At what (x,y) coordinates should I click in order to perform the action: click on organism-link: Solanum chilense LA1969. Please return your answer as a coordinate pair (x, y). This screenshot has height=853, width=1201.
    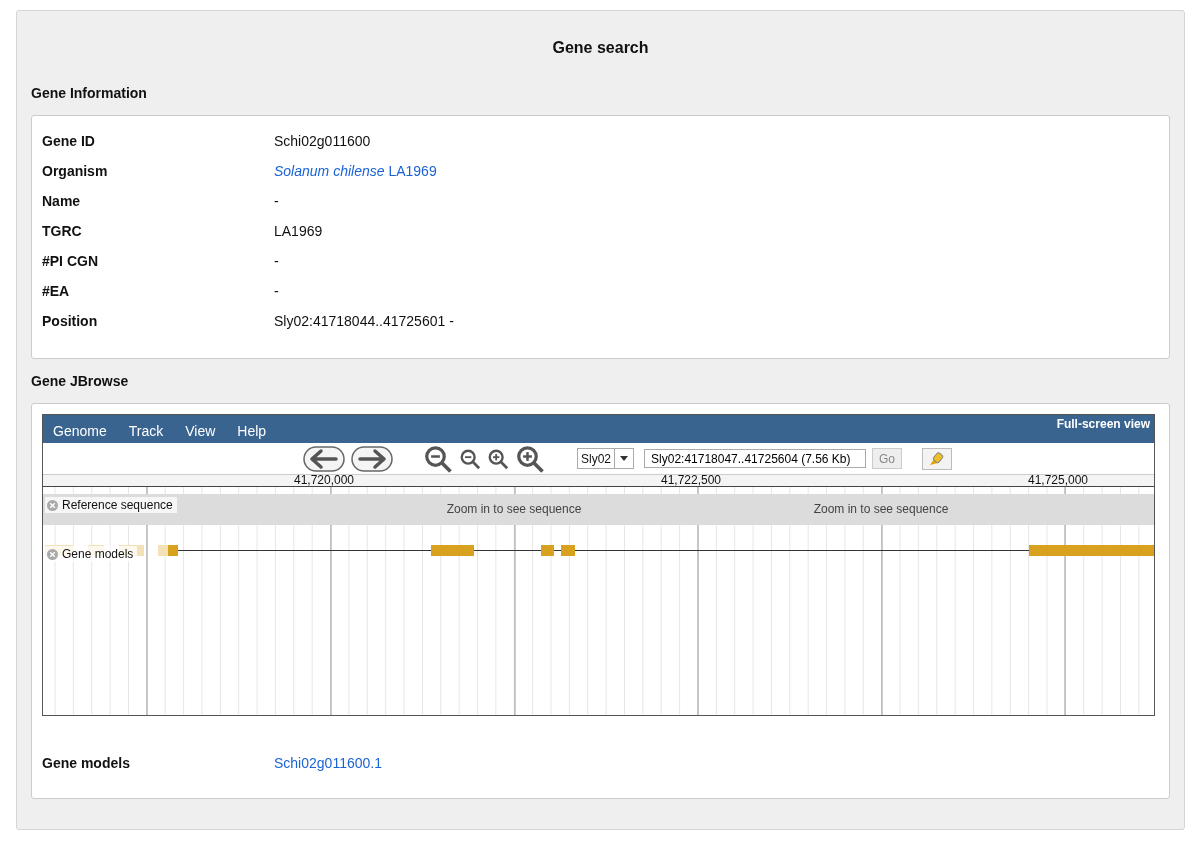
    Looking at the image, I should click on (355, 171).